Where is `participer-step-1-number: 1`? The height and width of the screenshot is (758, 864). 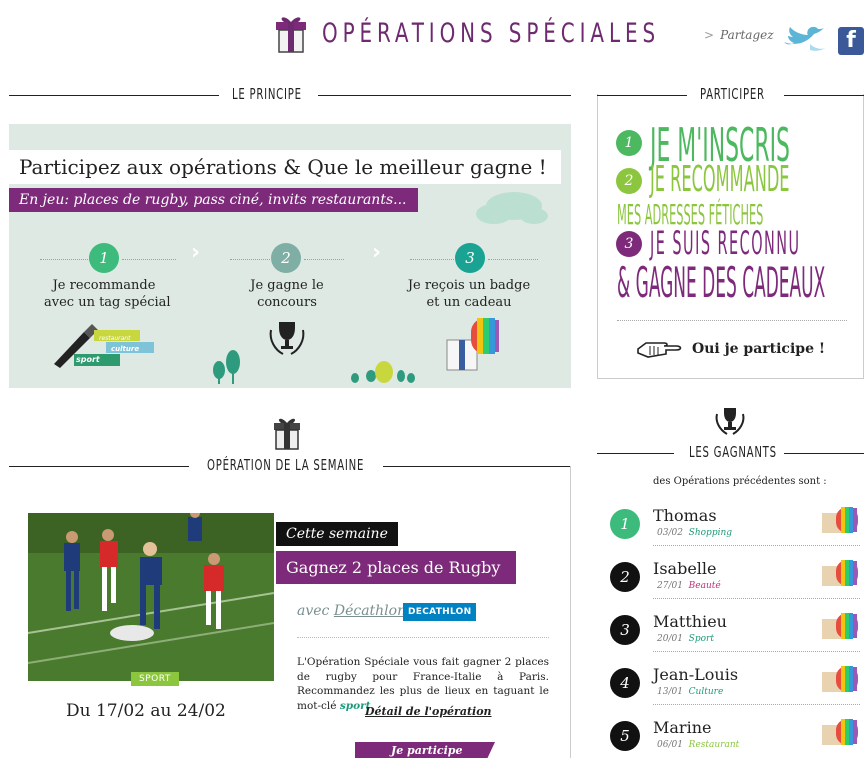
participer-step-1-number: 1 is located at coordinates (629, 143).